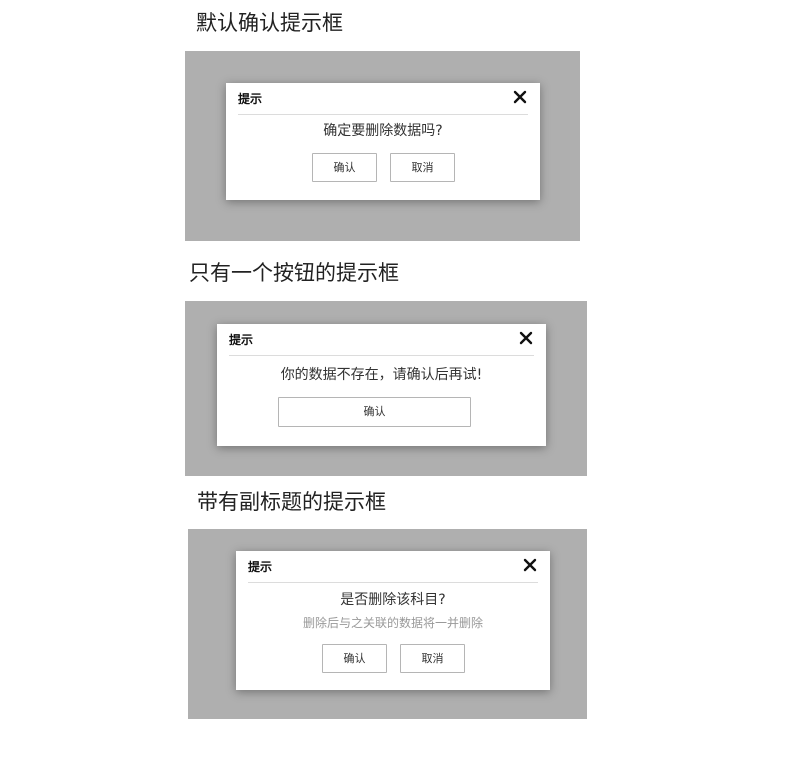 This screenshot has width=802, height=780. I want to click on section-heading-single-button: 只有一个按钮的提示框, so click(294, 273).